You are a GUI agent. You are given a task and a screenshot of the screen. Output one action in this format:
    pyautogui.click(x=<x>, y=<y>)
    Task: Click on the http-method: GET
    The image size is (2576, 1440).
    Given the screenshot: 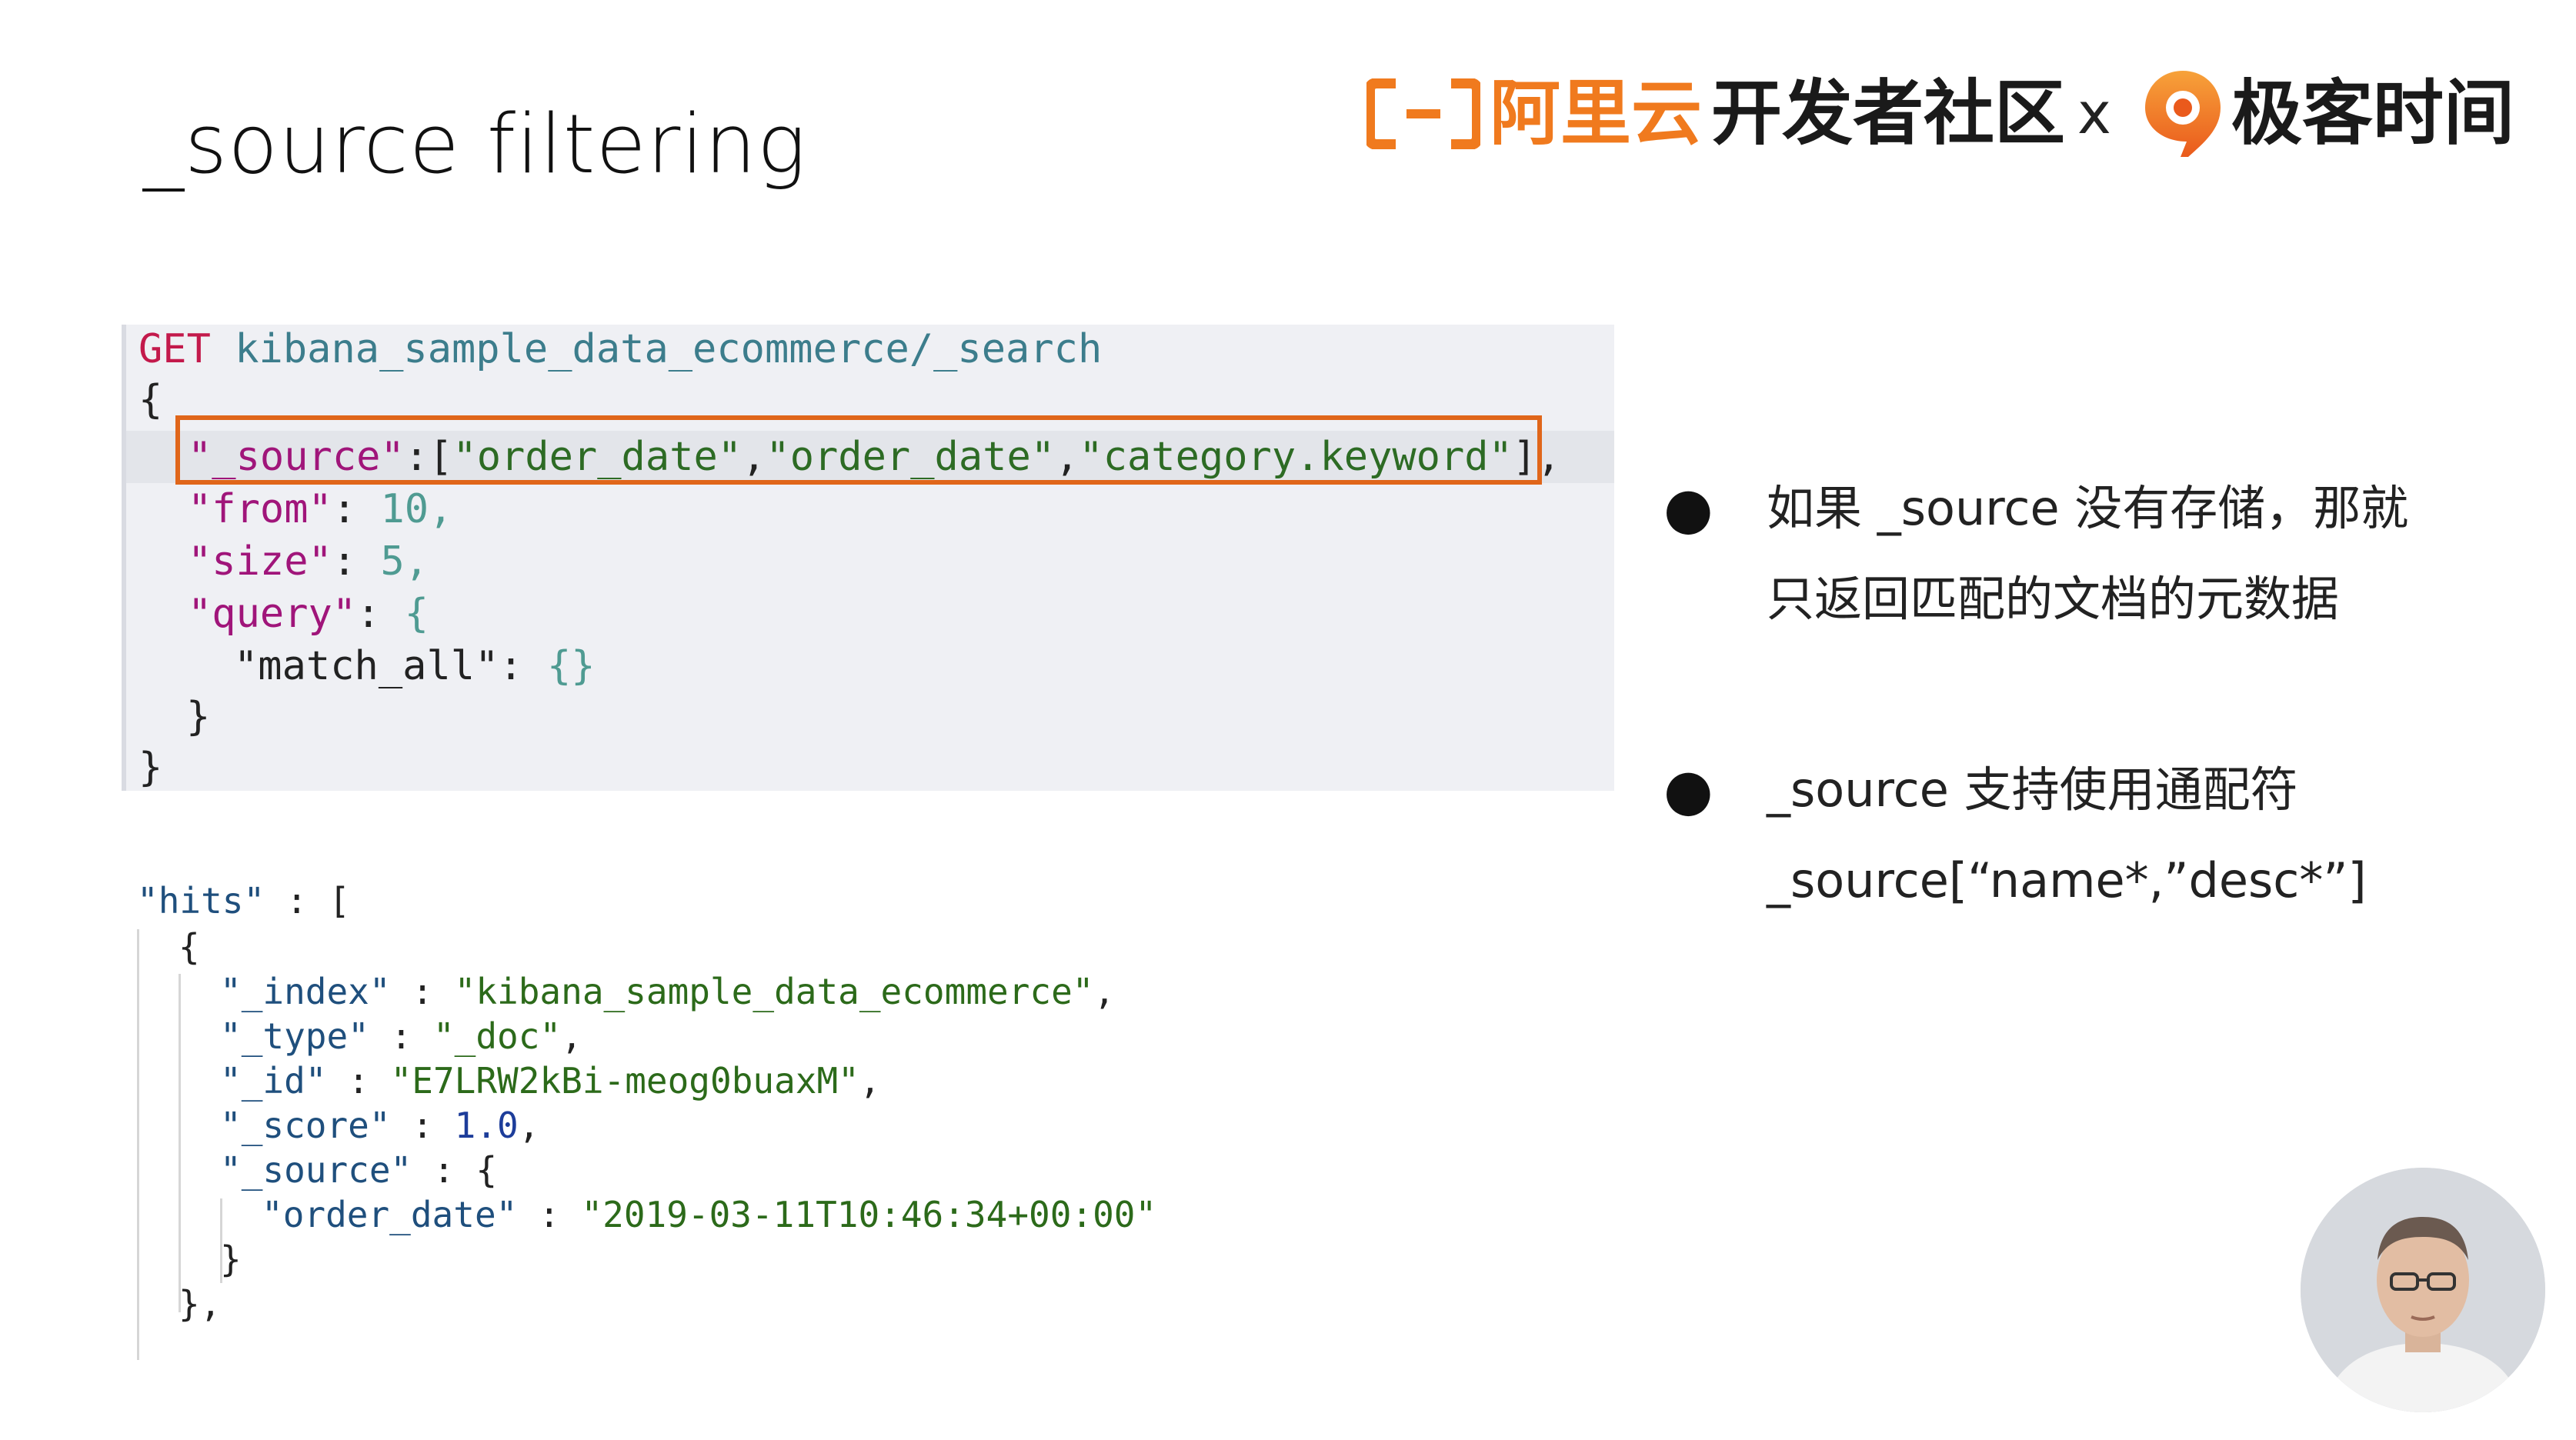 What is the action you would take?
    pyautogui.click(x=174, y=349)
    